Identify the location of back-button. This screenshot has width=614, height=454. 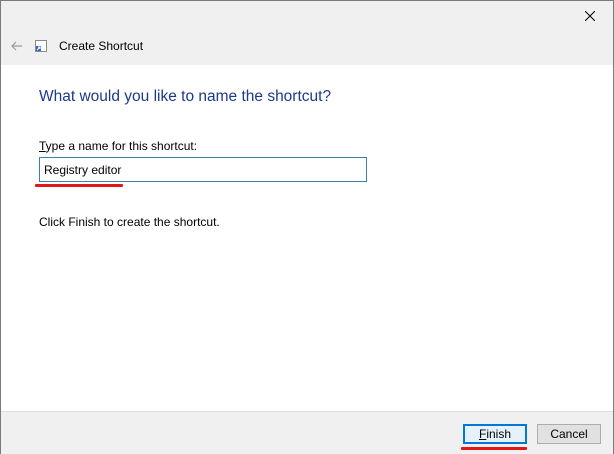
(17, 46).